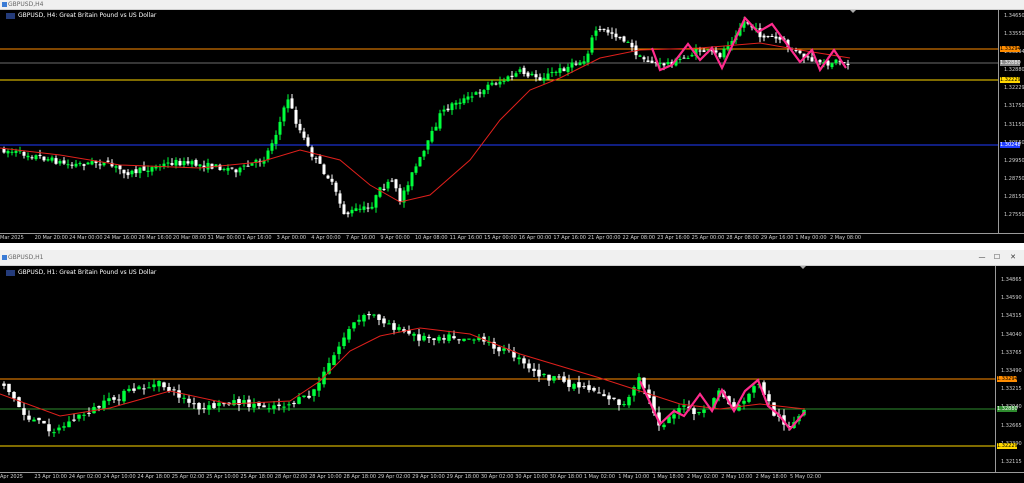 This screenshot has height=483, width=1024. I want to click on time-tick-label: 28 Apr 18:00, so click(360, 477).